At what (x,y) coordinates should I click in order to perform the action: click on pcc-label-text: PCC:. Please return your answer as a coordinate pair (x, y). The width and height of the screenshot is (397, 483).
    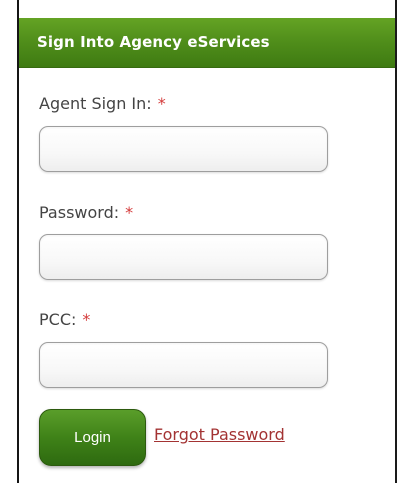
    Looking at the image, I should click on (58, 319).